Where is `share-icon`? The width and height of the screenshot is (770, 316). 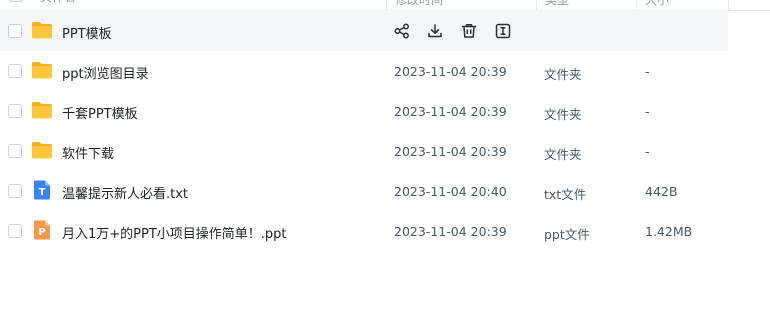 share-icon is located at coordinates (402, 31).